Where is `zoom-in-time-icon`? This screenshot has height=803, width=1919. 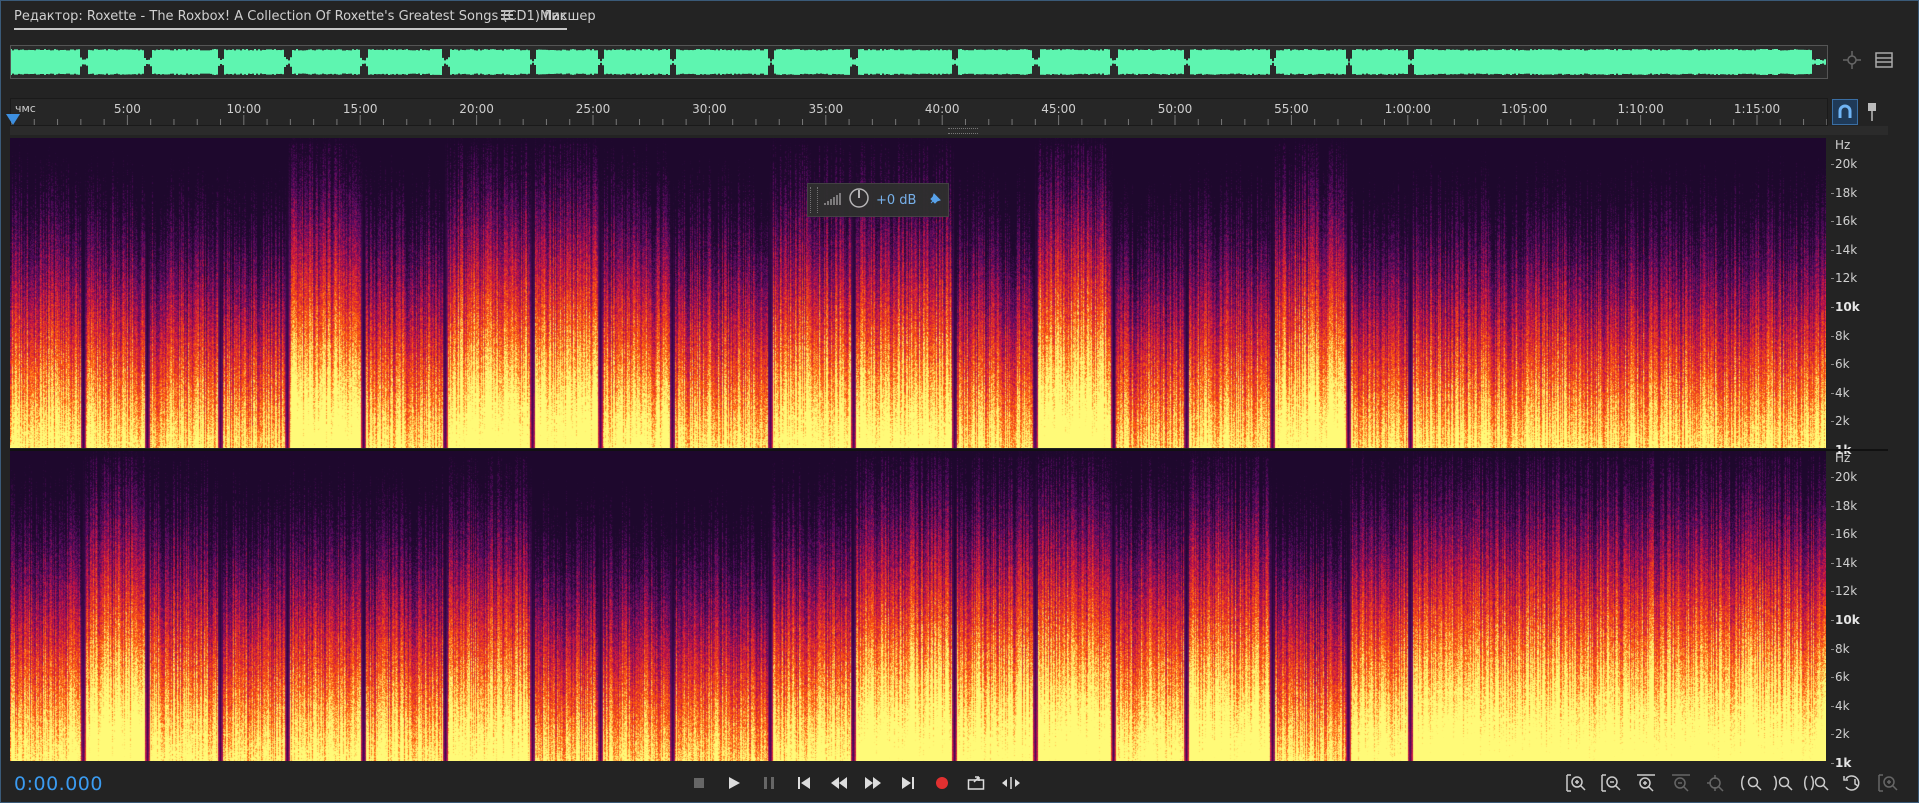
zoom-in-time-icon is located at coordinates (1646, 783).